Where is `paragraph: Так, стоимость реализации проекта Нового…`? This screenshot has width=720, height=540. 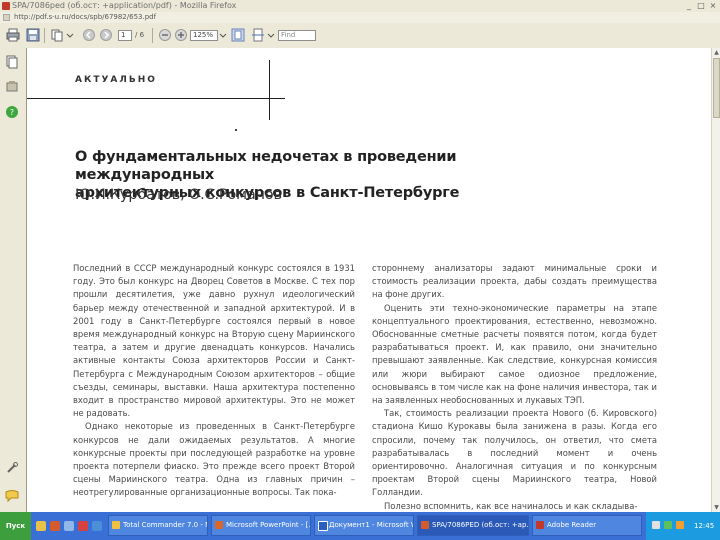 paragraph: Так, стоимость реализации проекта Нового… is located at coordinates (514, 453).